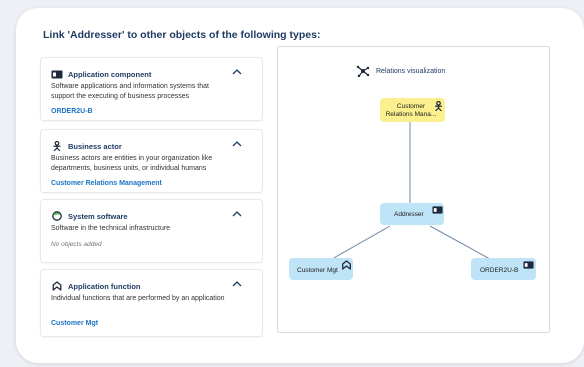  What do you see at coordinates (76, 244) in the screenshot?
I see `empty-state-text: No objects added` at bounding box center [76, 244].